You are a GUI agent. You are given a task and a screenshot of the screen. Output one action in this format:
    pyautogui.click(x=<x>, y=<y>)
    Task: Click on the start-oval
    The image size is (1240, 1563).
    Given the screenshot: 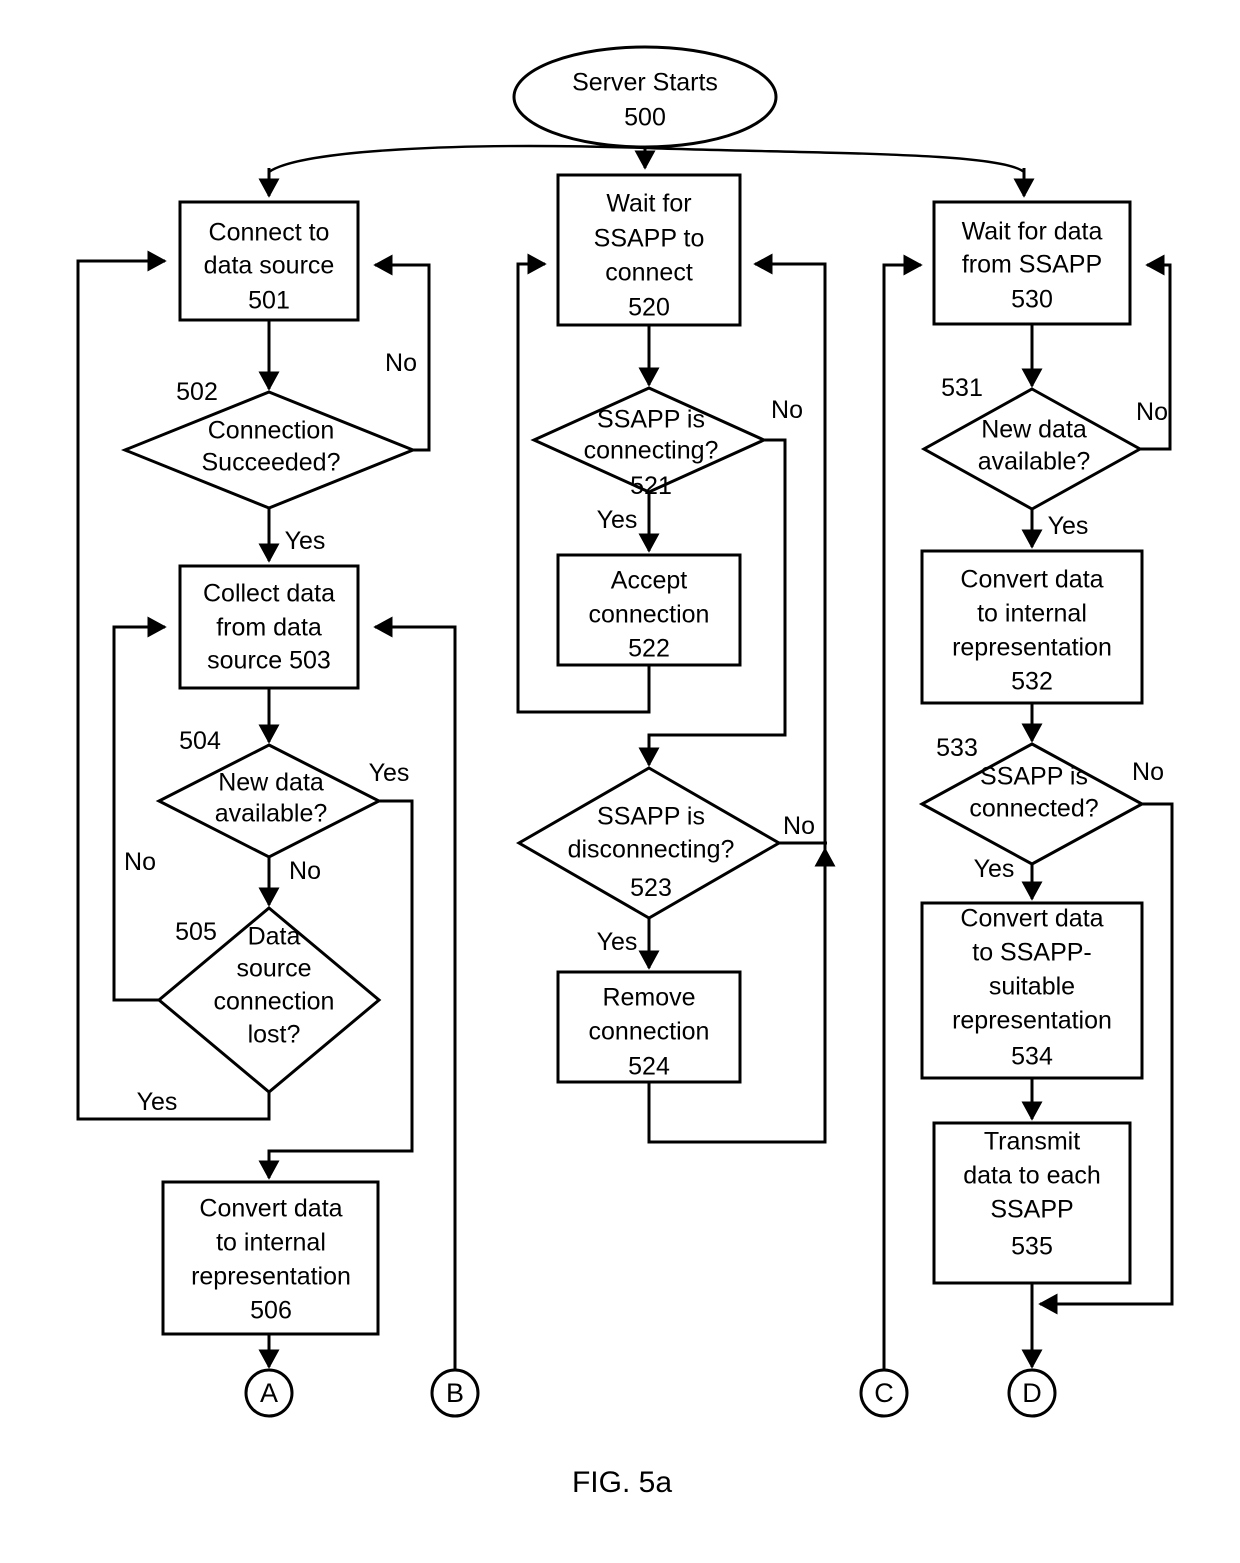 What is the action you would take?
    pyautogui.click(x=645, y=97)
    